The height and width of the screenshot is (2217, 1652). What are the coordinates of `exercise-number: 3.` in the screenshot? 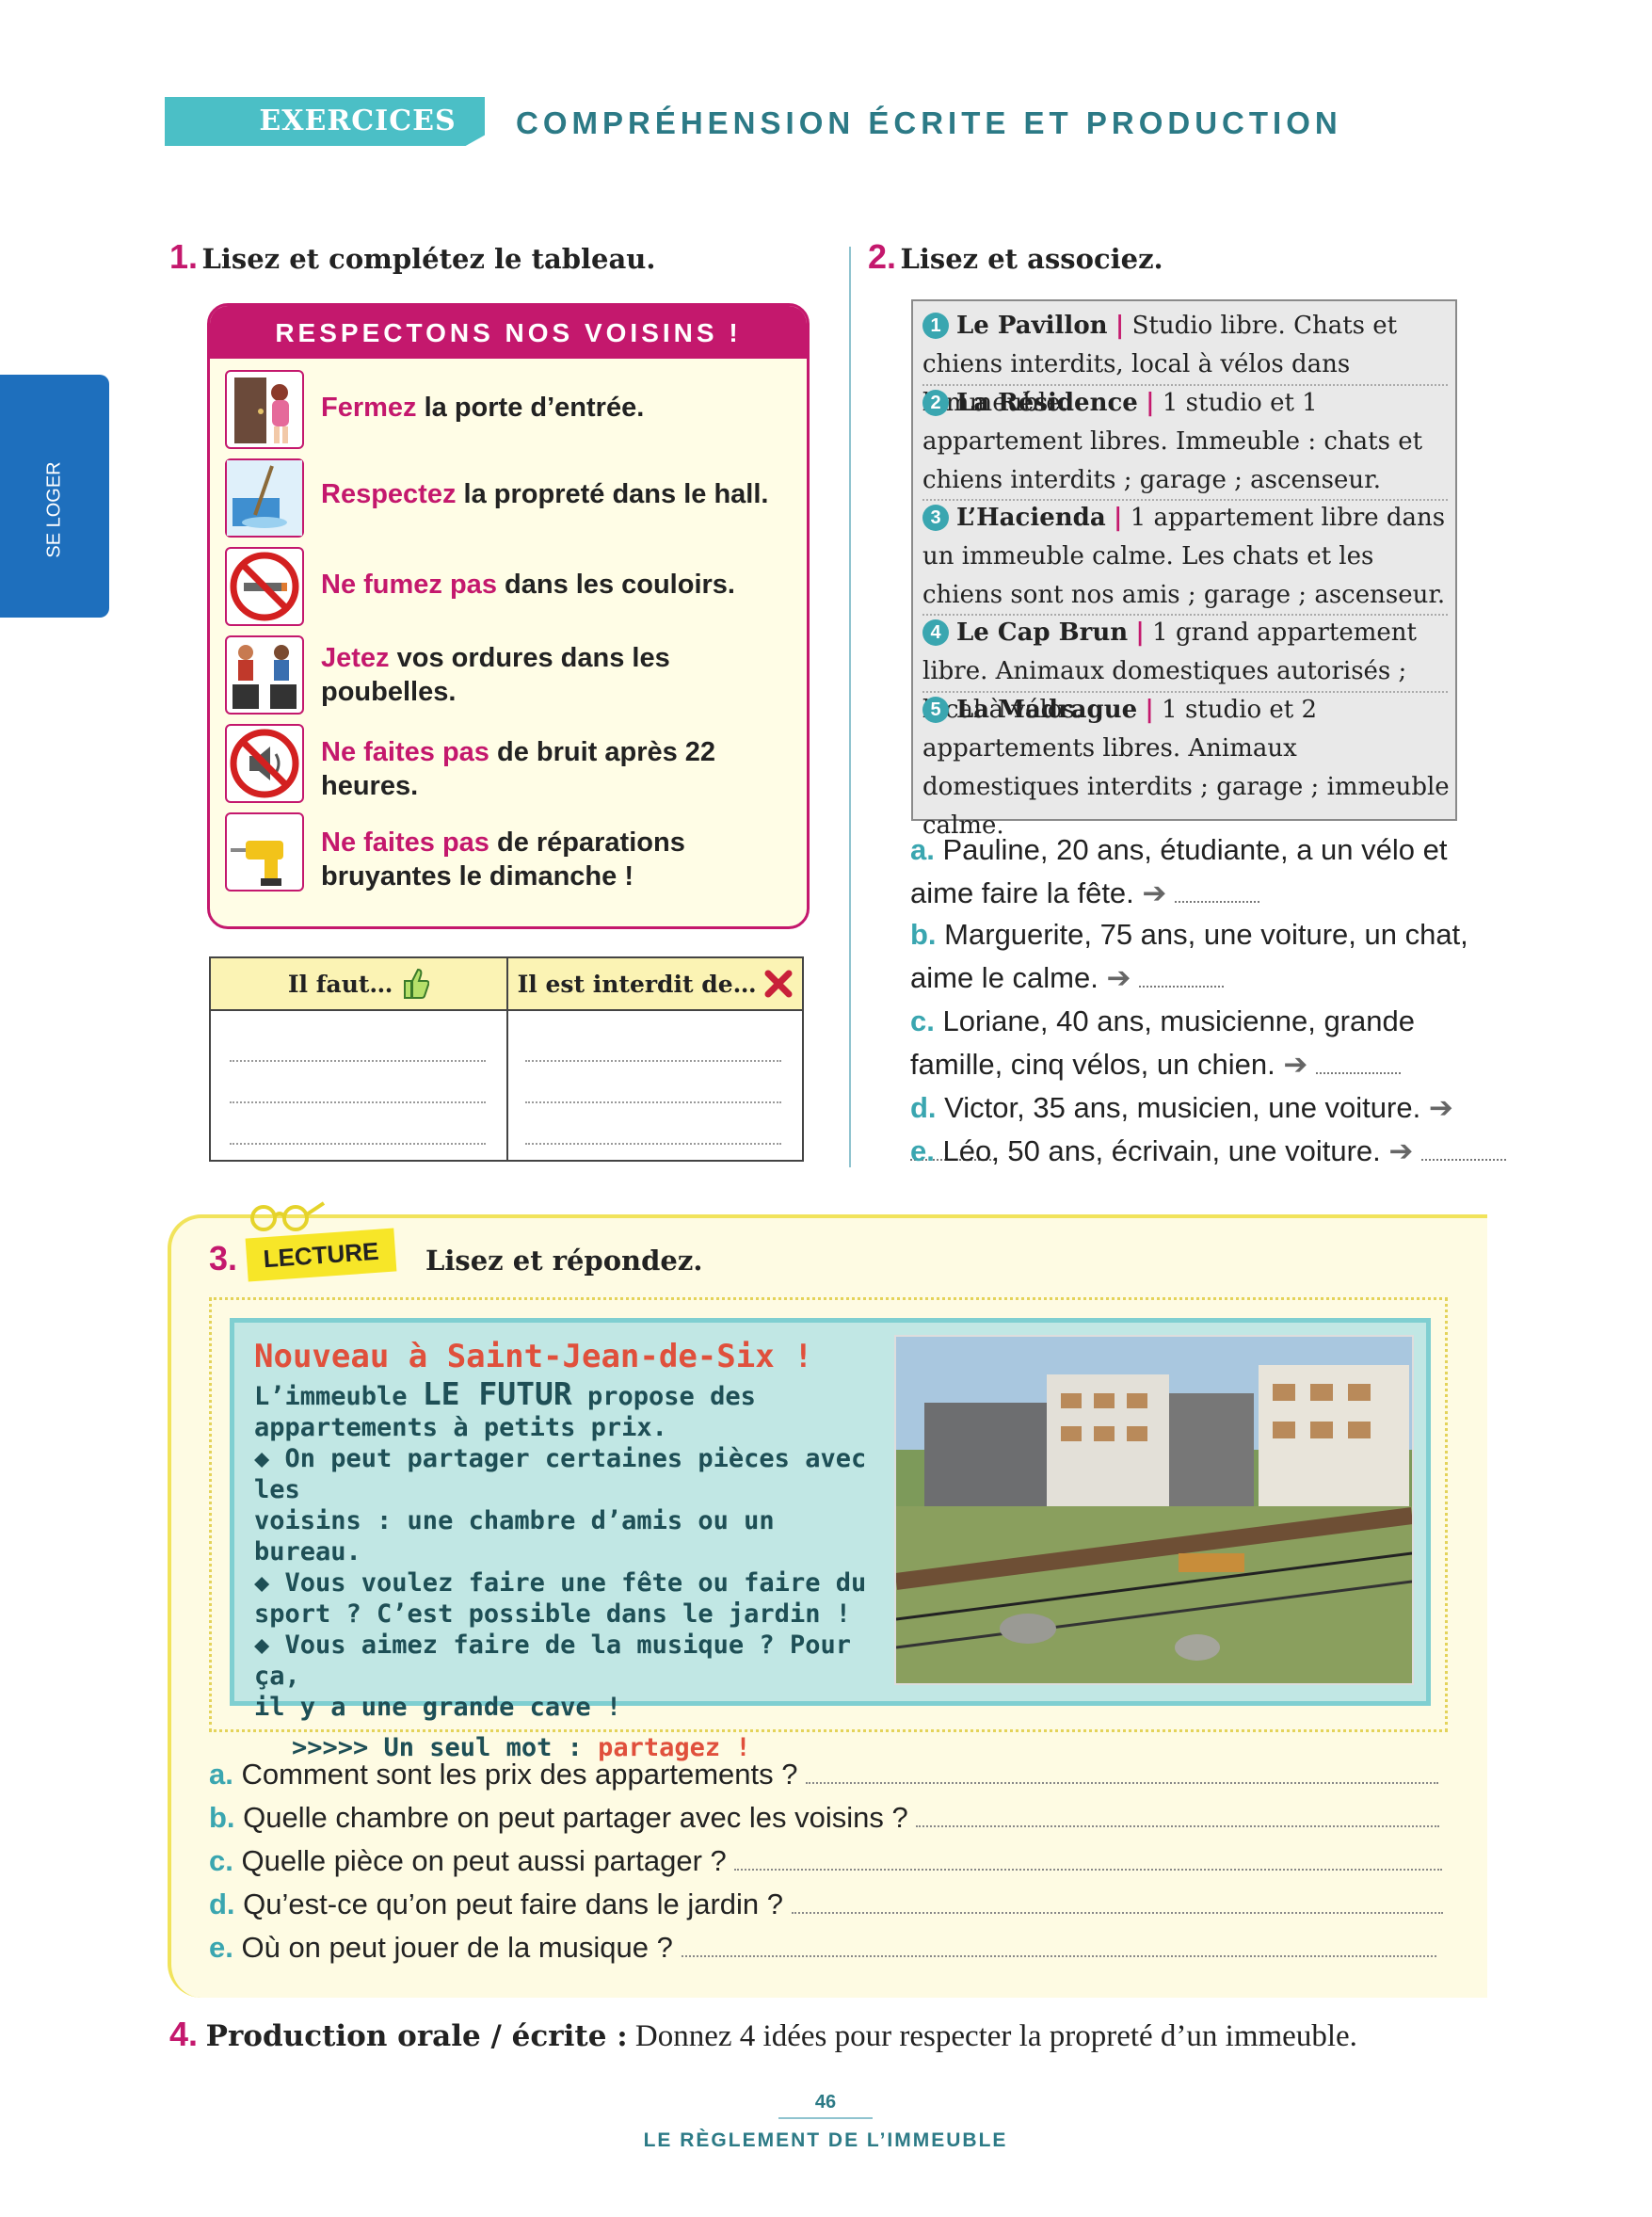 It's located at (223, 1258).